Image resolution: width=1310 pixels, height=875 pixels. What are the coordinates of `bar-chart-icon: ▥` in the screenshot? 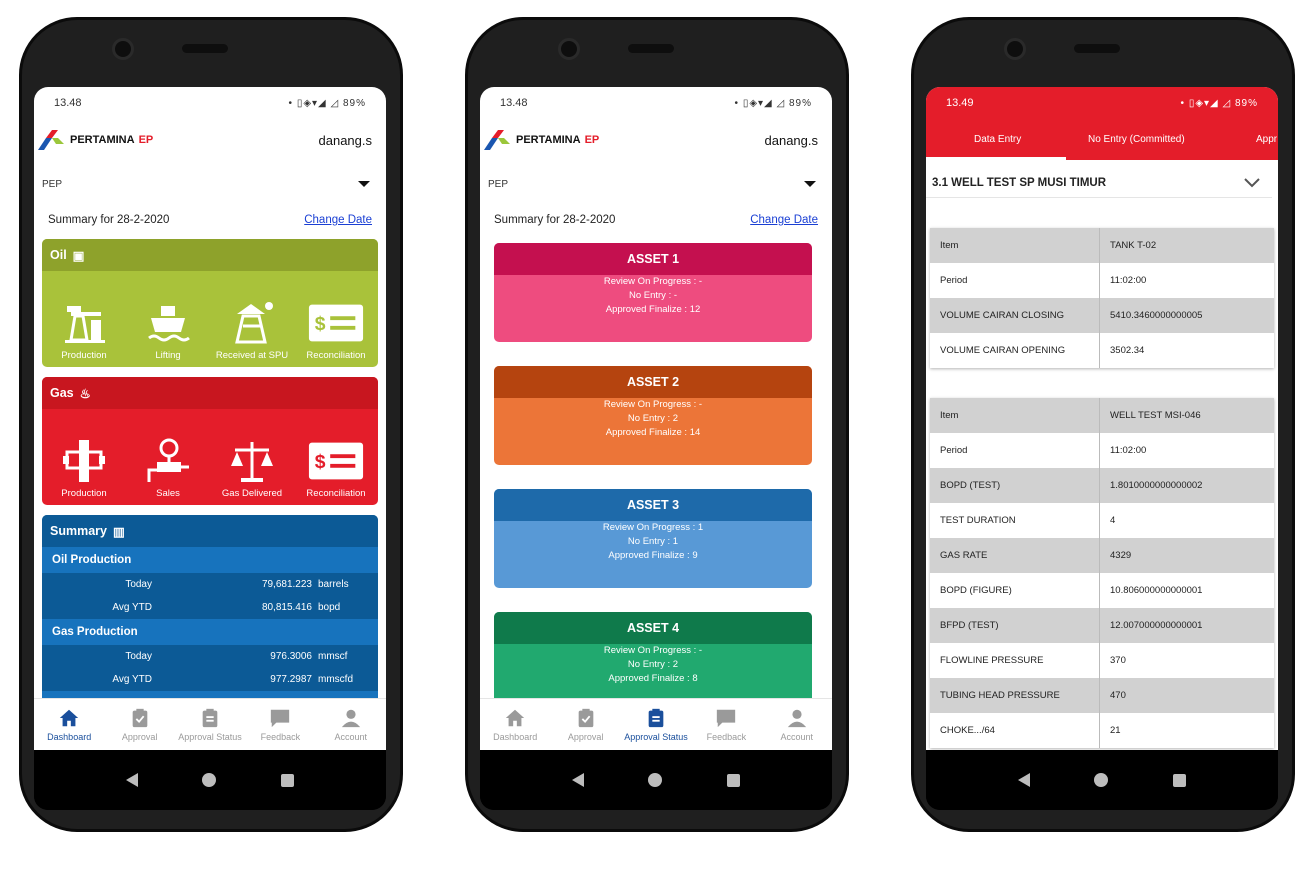 It's located at (118, 531).